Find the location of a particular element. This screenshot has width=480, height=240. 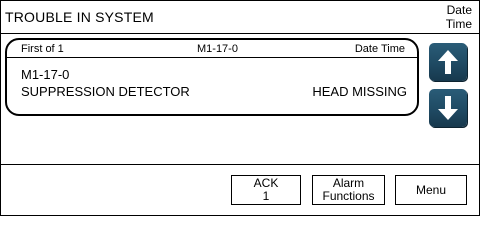

event-status: HEAD MISSING is located at coordinates (359, 91).